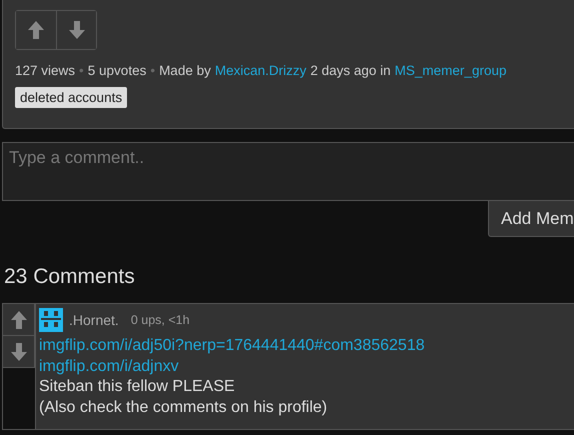  Describe the element at coordinates (350, 70) in the screenshot. I see `stats-text: 2 days ago in` at that location.